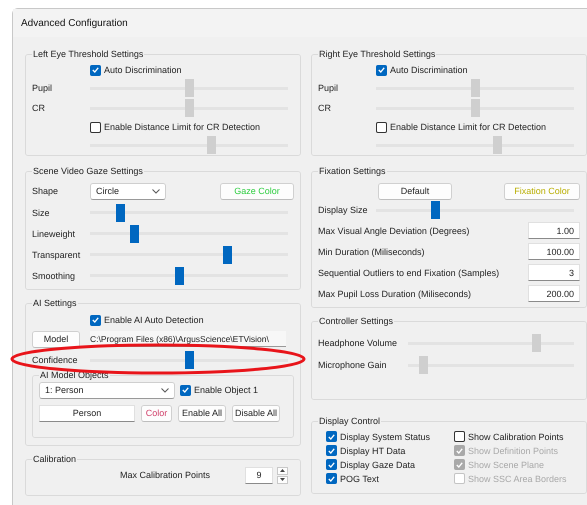 The image size is (587, 505). What do you see at coordinates (57, 255) in the screenshot?
I see `slider-label: Transparent` at bounding box center [57, 255].